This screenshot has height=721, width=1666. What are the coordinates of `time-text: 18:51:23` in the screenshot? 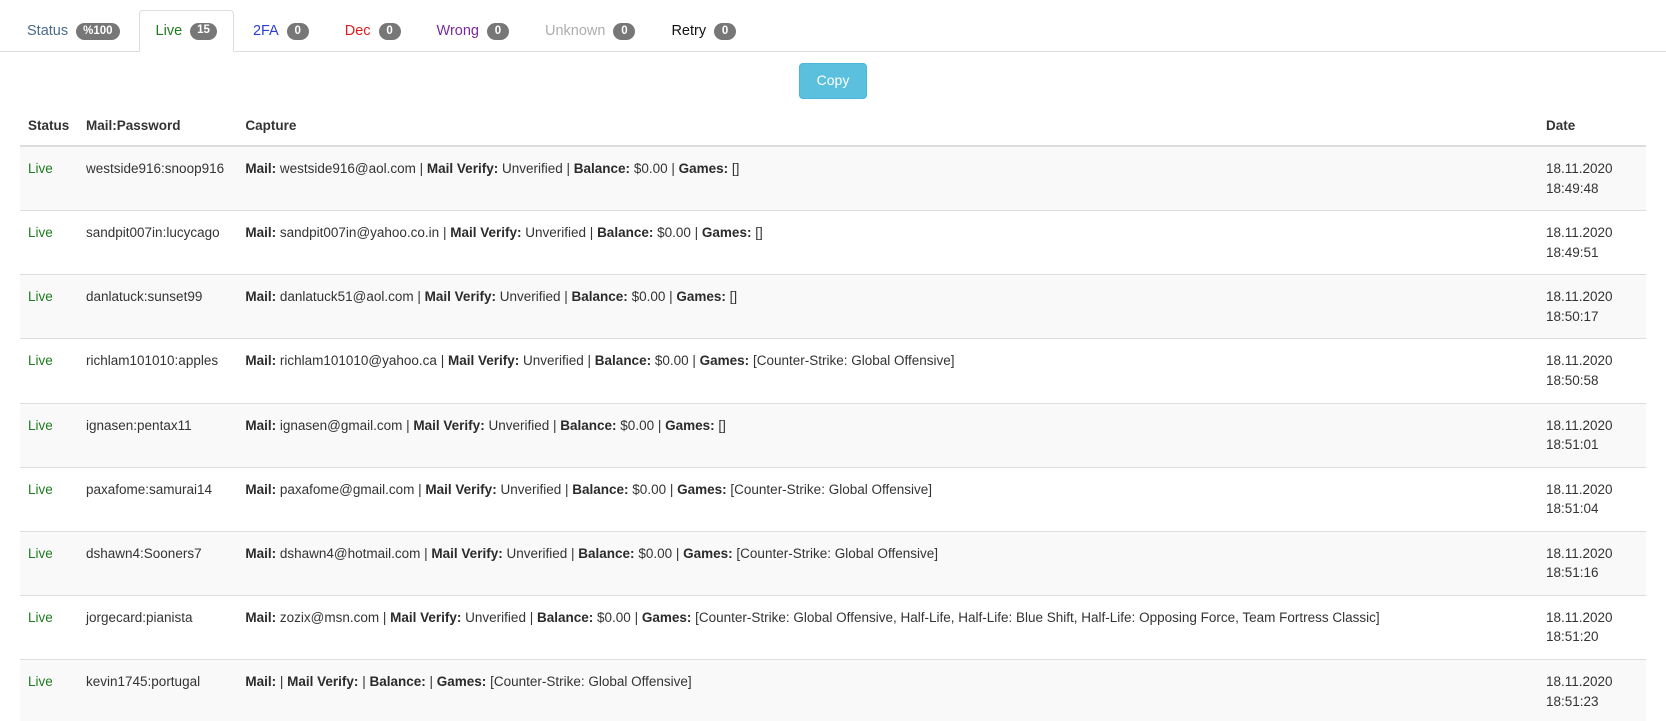 It's located at (1572, 701).